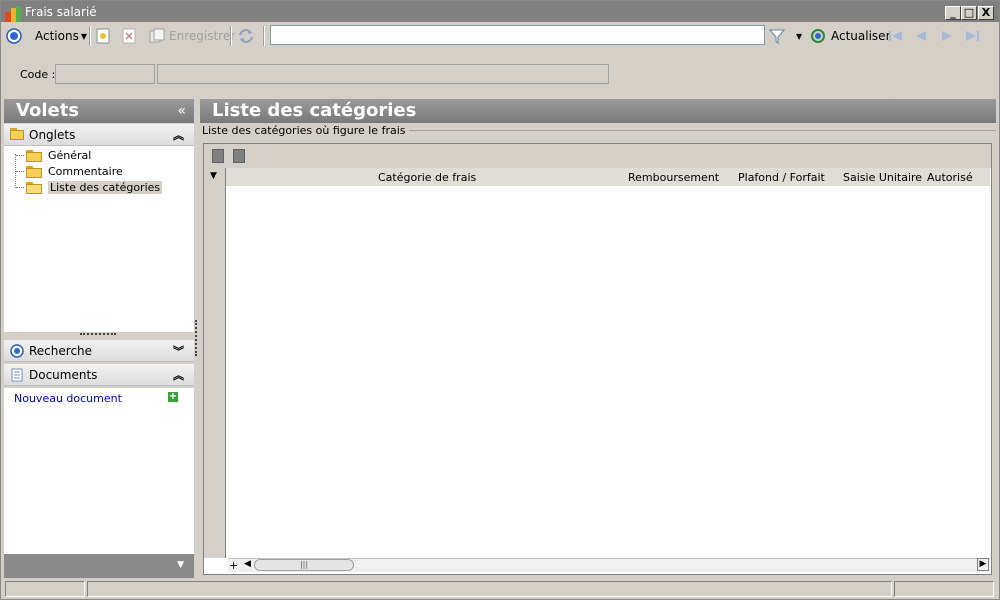  What do you see at coordinates (500, 11) in the screenshot?
I see `title-bar: Frais salarié _ □ X` at bounding box center [500, 11].